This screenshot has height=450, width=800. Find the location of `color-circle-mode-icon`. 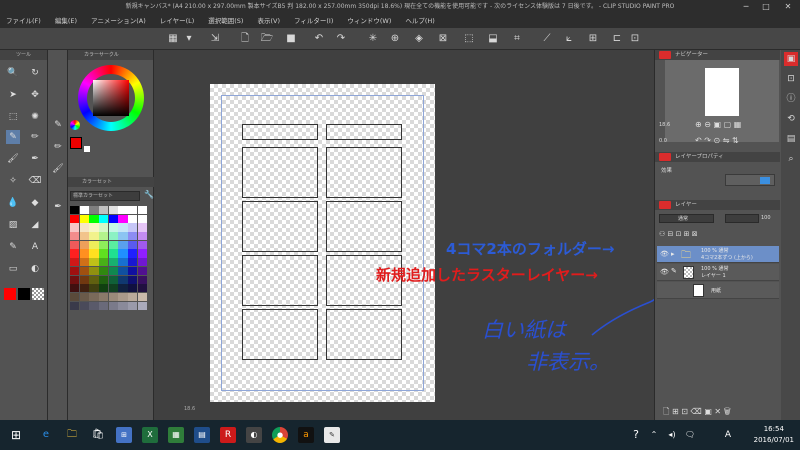

color-circle-mode-icon is located at coordinates (75, 125).